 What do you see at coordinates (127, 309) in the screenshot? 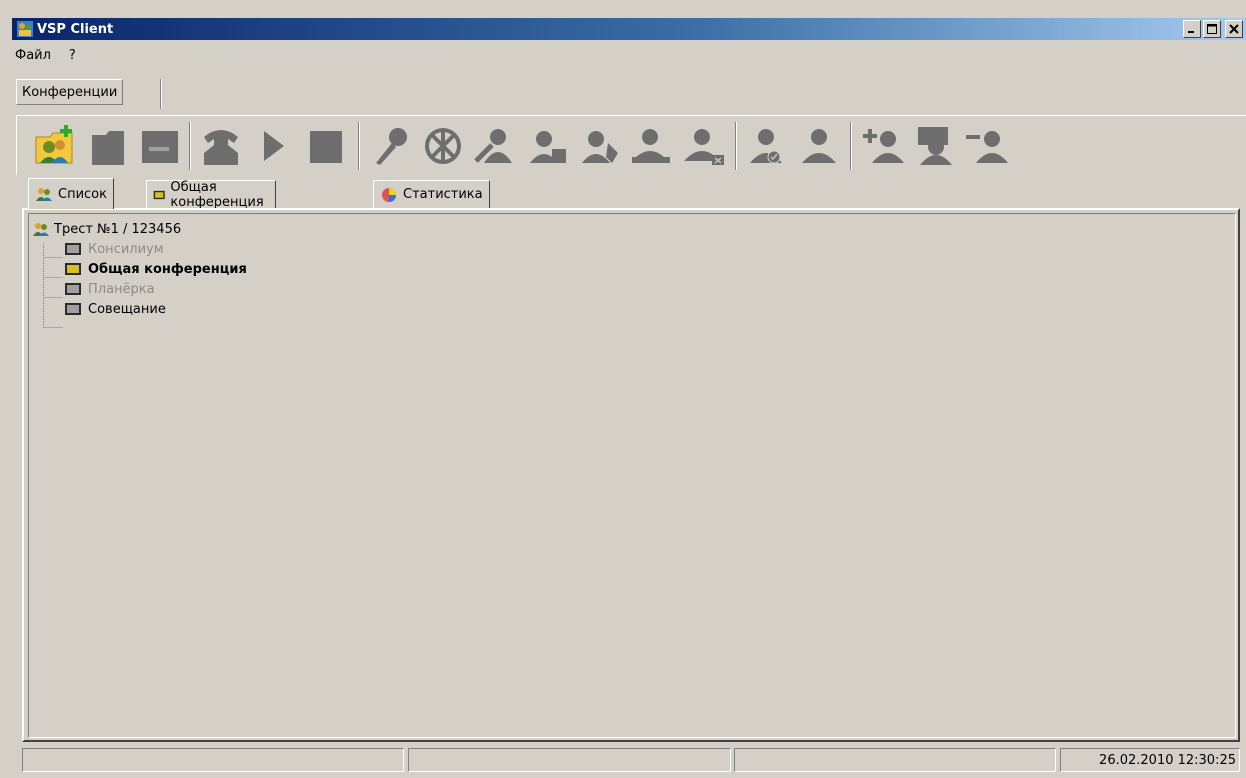
I see `tree-item-label: Совещание` at bounding box center [127, 309].